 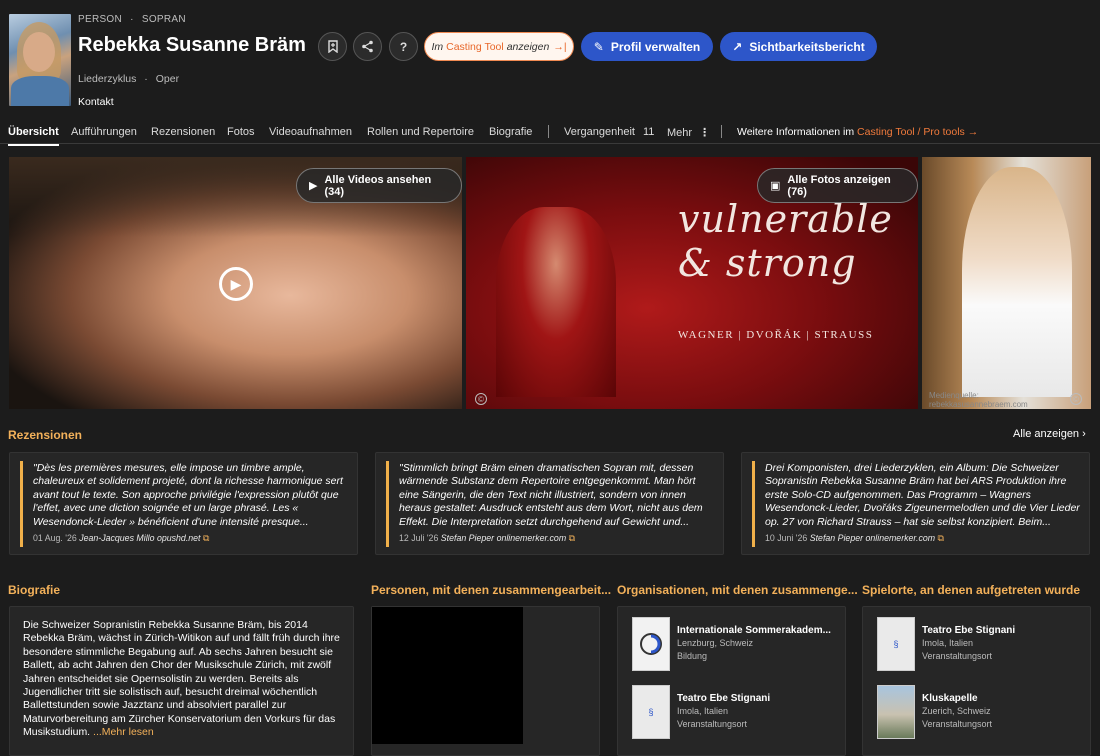 I want to click on tab-biography: Biografie, so click(x=510, y=132).